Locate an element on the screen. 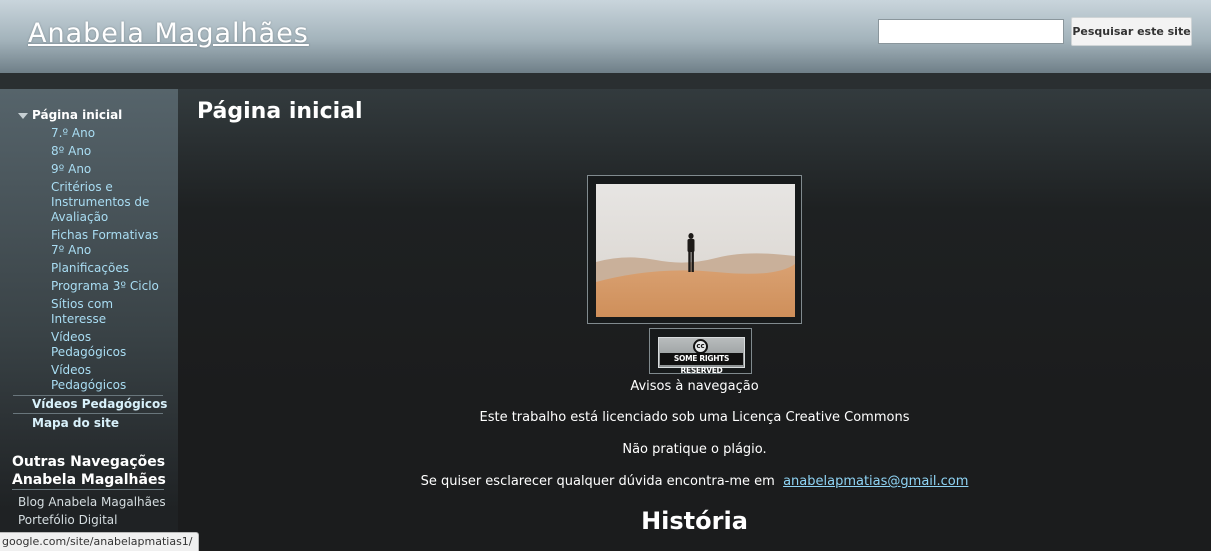  page-title: Página inicial is located at coordinates (280, 111).